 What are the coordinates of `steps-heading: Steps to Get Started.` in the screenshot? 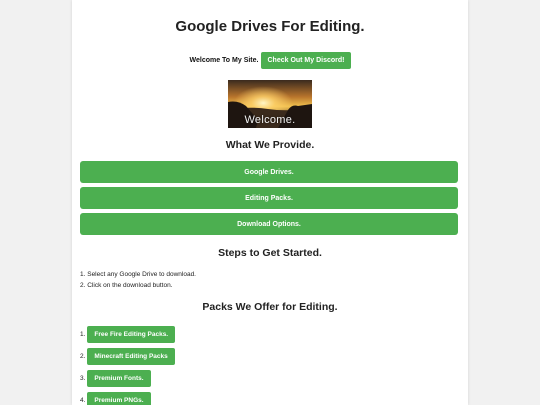 It's located at (270, 253).